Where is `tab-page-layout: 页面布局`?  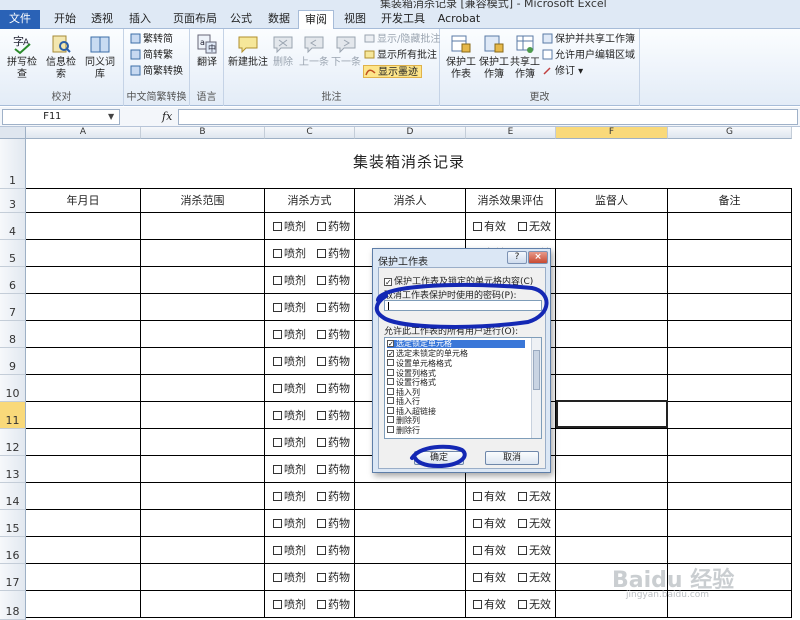 tab-page-layout: 页面布局 is located at coordinates (195, 19).